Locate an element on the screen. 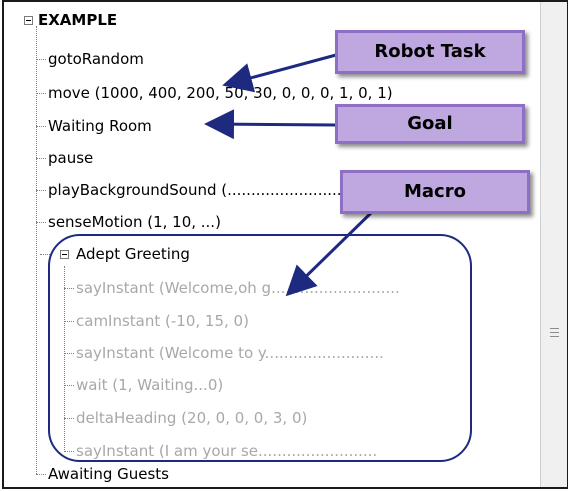 The image size is (574, 491). tree-item: Awaiting Guests is located at coordinates (108, 474).